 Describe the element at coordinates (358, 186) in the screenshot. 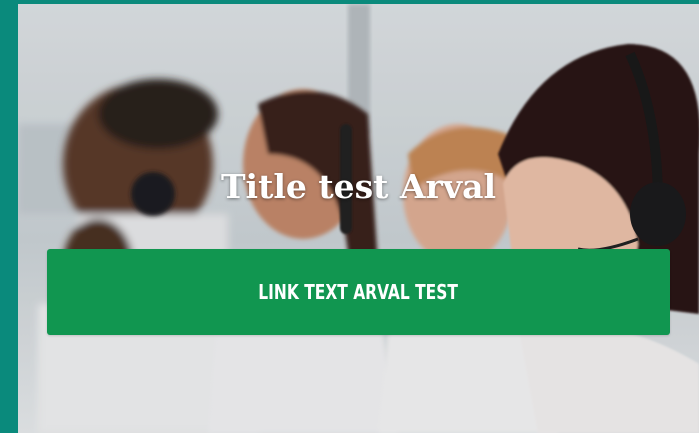

I see `banner-title: Title test Arval` at that location.